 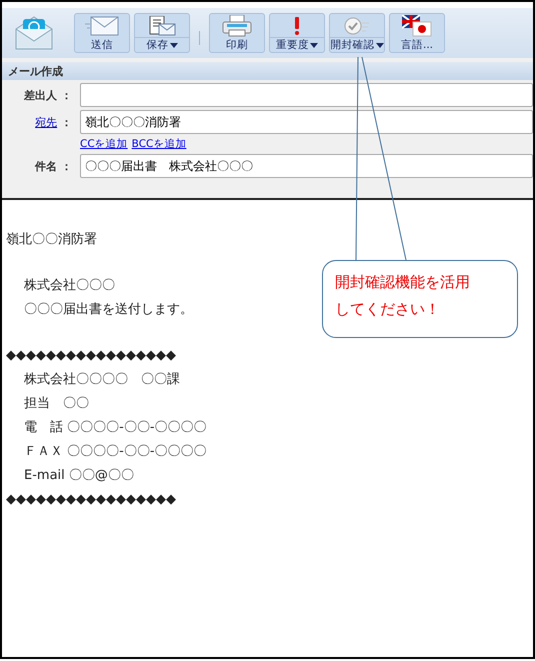 I want to click on toolbar-button: 開封確認, so click(x=357, y=33).